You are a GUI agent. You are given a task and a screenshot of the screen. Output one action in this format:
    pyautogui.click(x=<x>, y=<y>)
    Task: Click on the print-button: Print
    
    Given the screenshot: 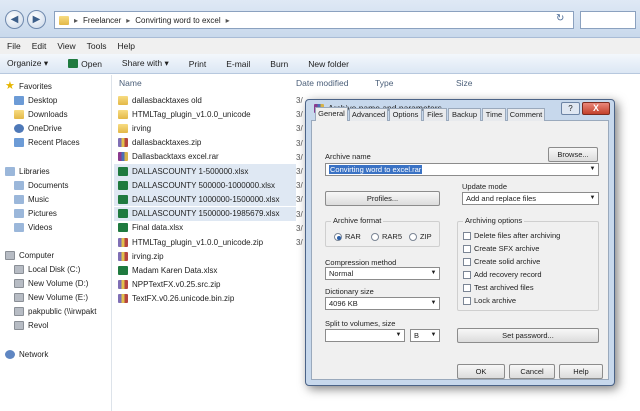 What is the action you would take?
    pyautogui.click(x=197, y=64)
    